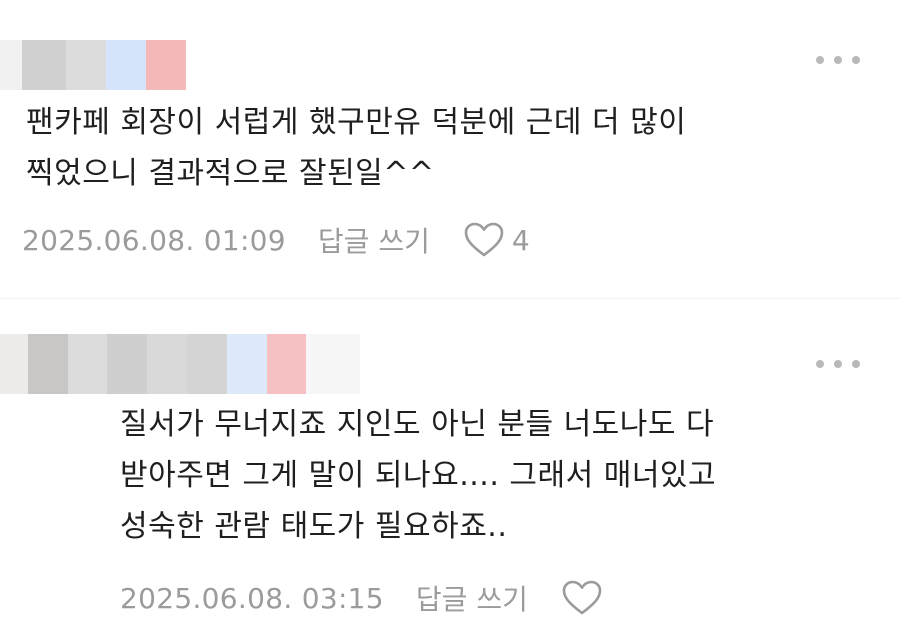  Describe the element at coordinates (520, 240) in the screenshot. I see `like-count: 4` at that location.